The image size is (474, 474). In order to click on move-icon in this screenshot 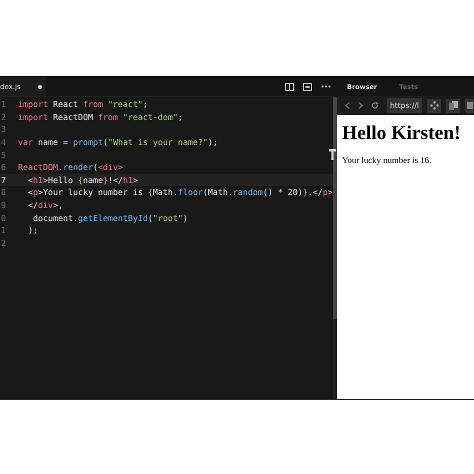, I will do `click(434, 105)`.